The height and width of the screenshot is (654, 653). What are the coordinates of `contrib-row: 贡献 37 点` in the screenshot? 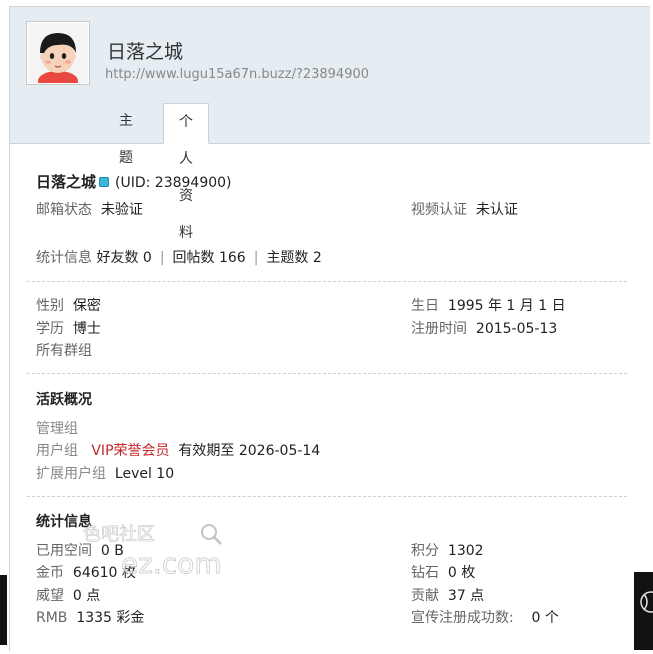 It's located at (447, 595).